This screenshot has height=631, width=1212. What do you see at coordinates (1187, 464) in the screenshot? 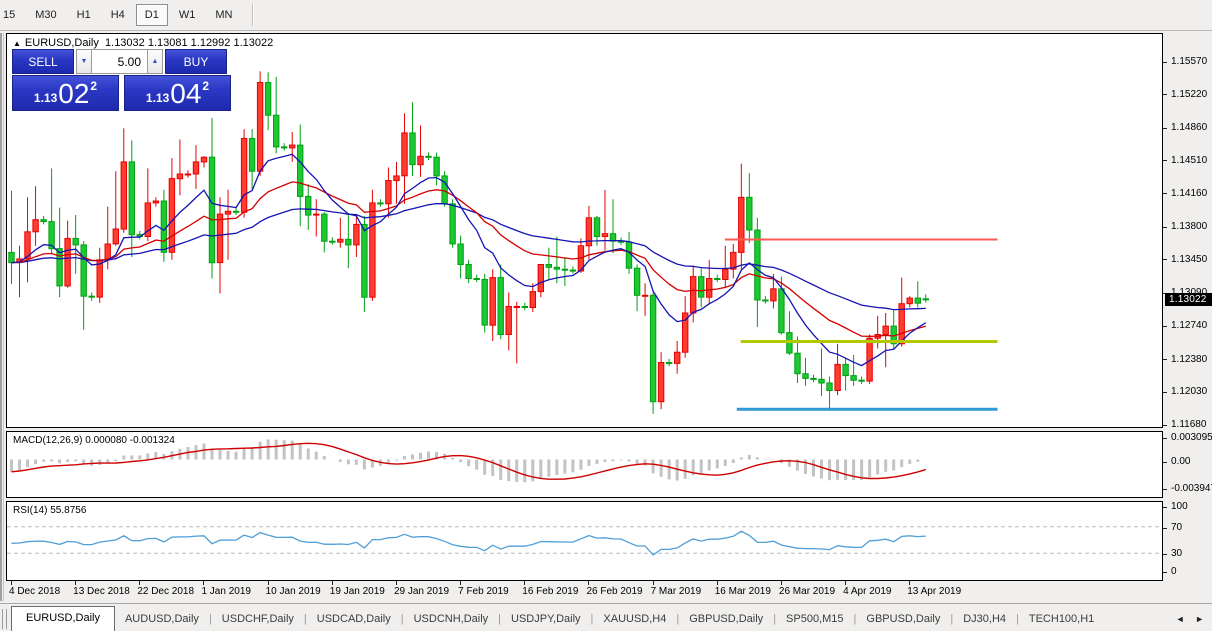
I see `macd-axis: 0.003095 0.00 -0.003947` at bounding box center [1187, 464].